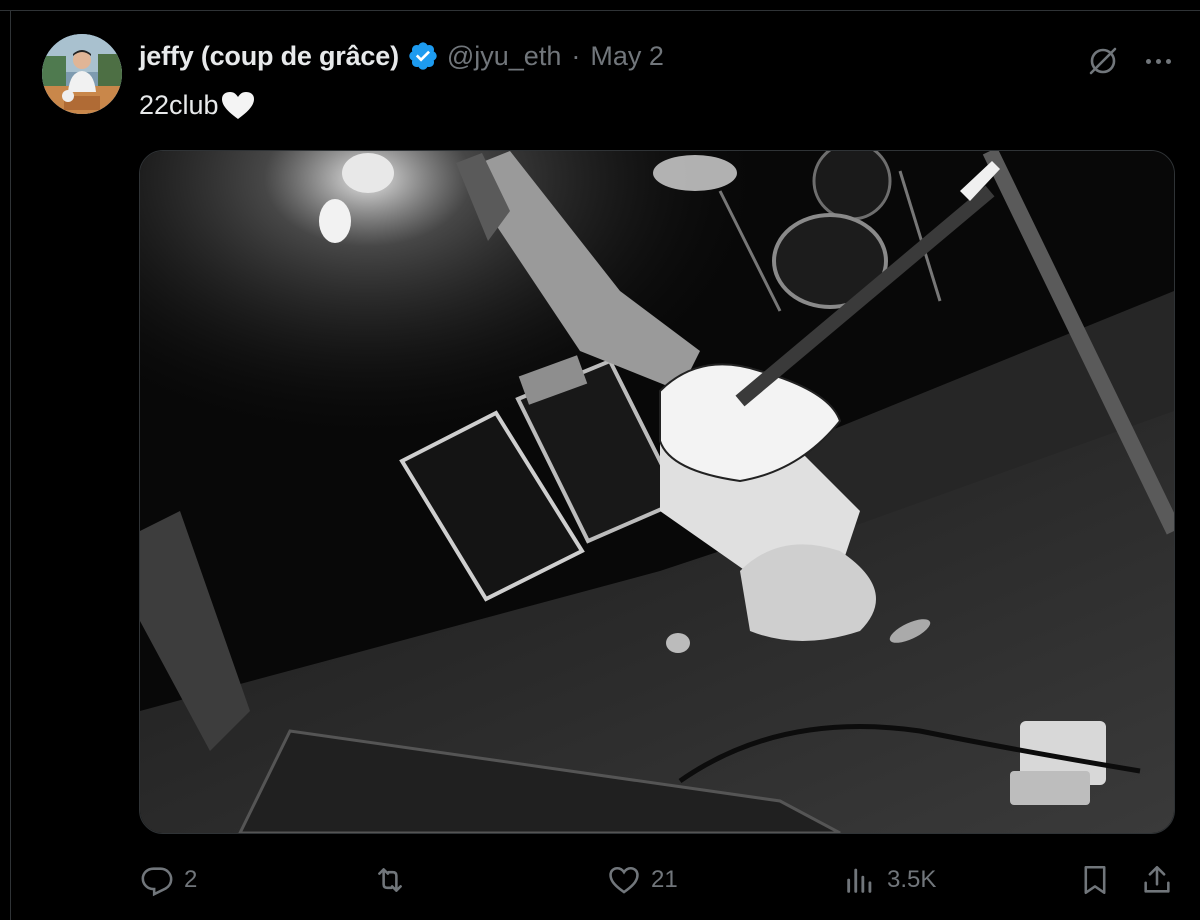 The image size is (1200, 920). Describe the element at coordinates (179, 105) in the screenshot. I see `tweet-text-content: 22club` at that location.